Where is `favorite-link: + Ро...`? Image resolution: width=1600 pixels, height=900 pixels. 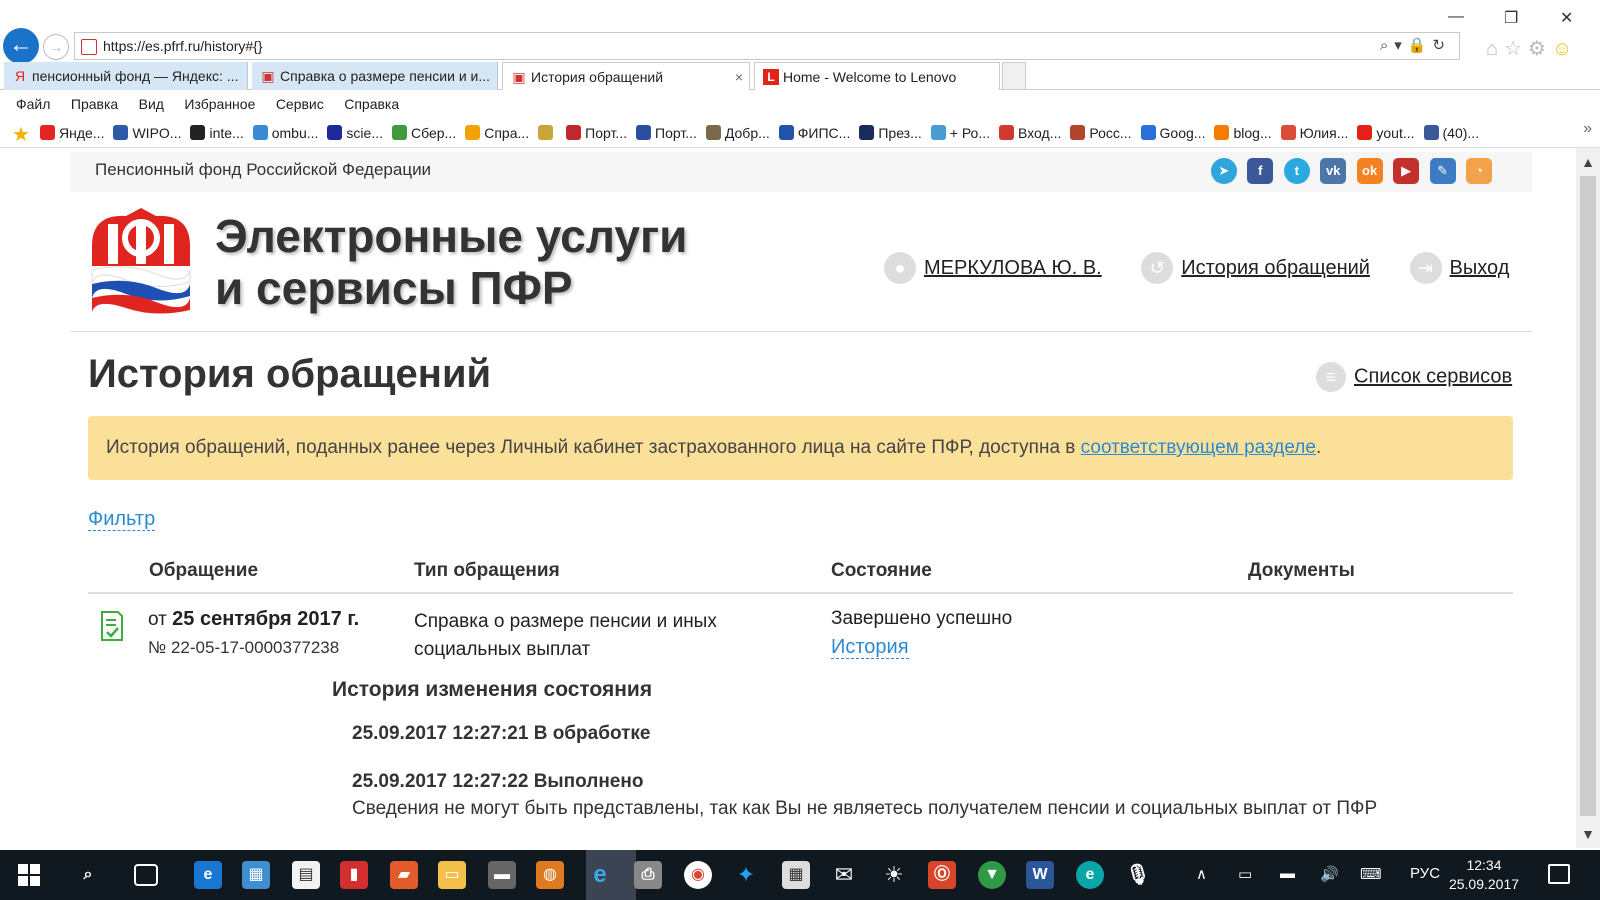 favorite-link: + Ро... is located at coordinates (960, 132).